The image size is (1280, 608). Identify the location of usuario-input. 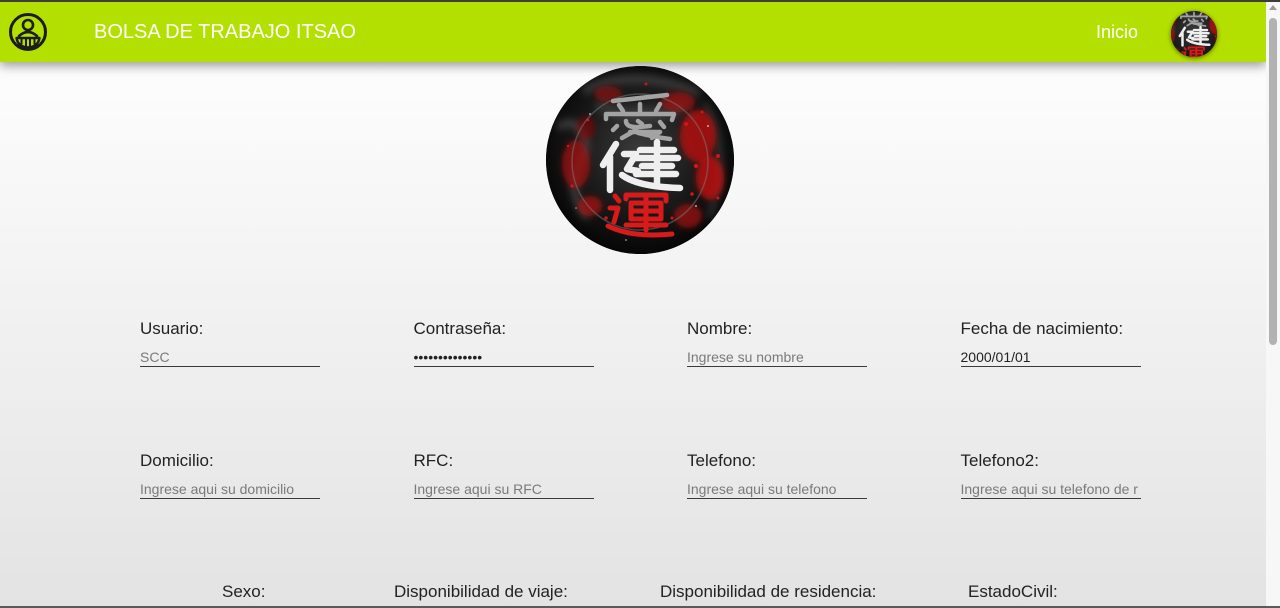
(230, 357).